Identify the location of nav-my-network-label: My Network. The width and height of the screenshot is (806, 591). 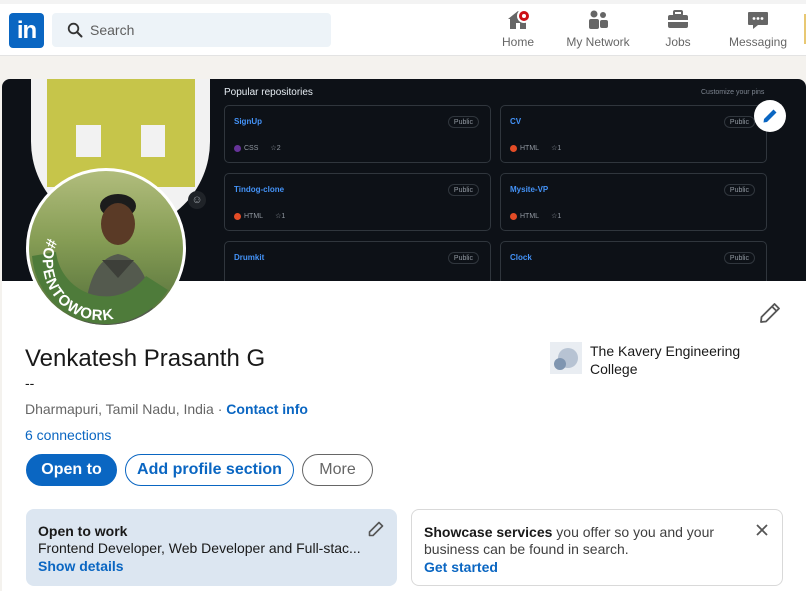
(598, 42).